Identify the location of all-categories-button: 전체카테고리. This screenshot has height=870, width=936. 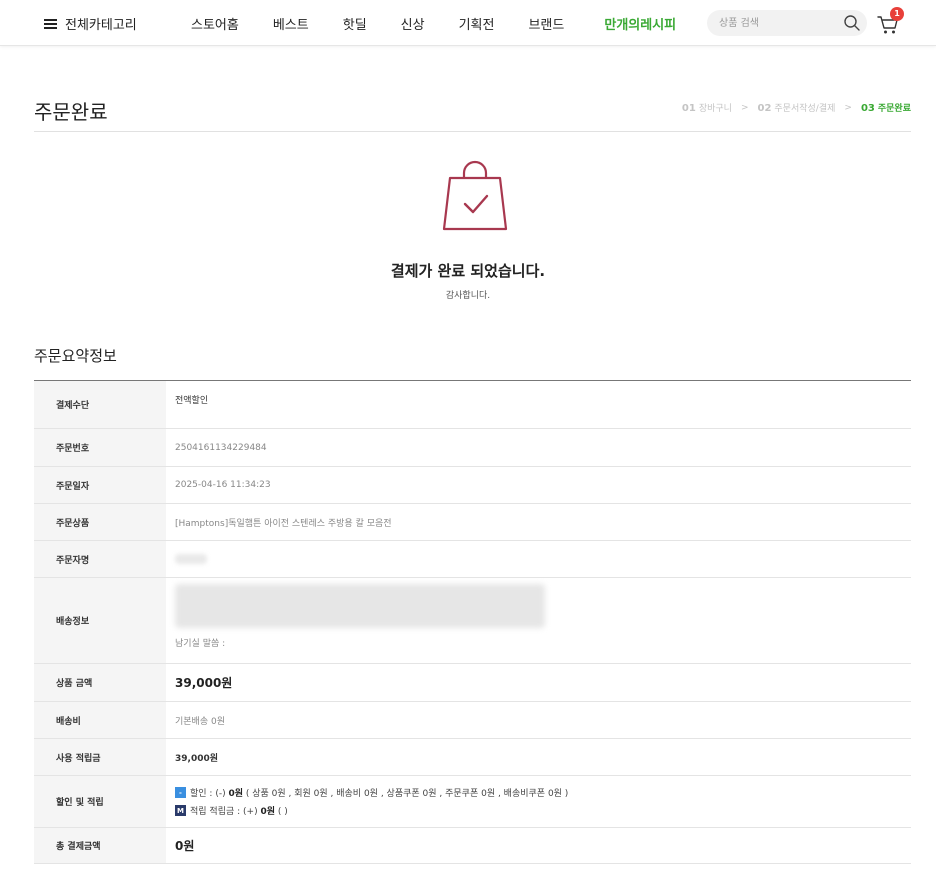
(90, 23).